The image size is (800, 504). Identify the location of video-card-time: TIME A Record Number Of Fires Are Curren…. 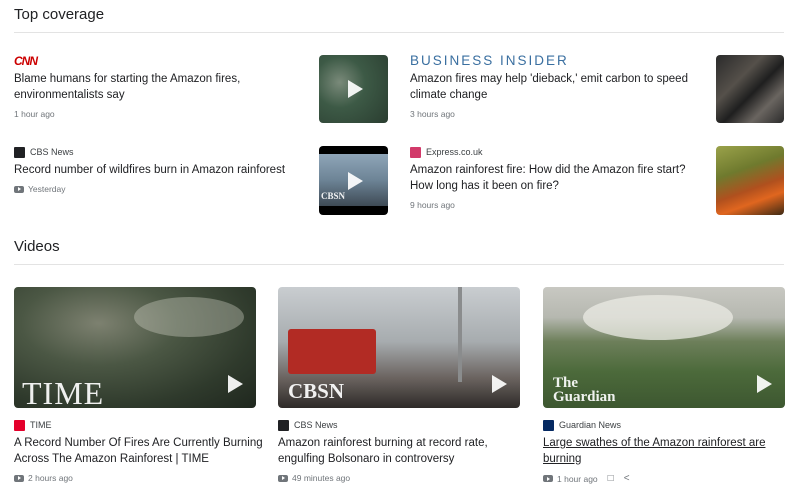
(139, 450).